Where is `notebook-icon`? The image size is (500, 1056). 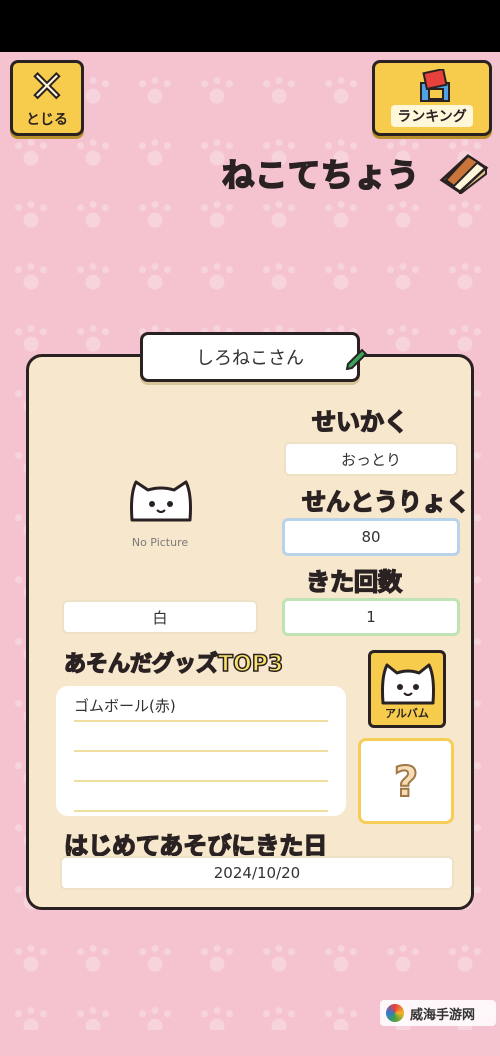 notebook-icon is located at coordinates (464, 174).